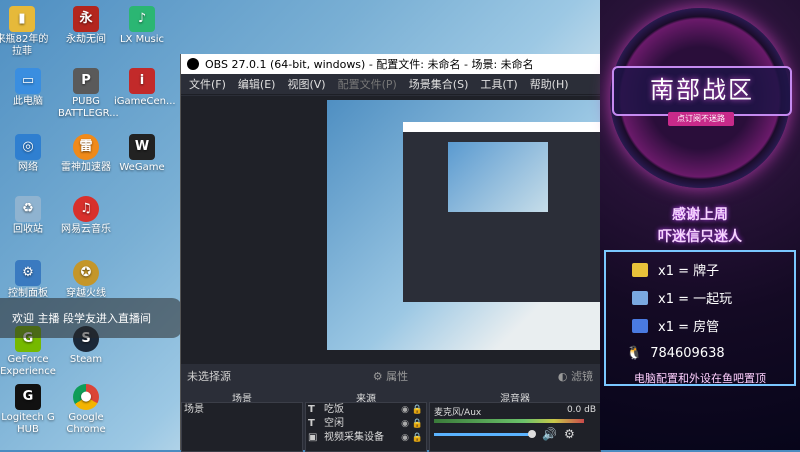 This screenshot has height=452, width=800. Describe the element at coordinates (86, 397) in the screenshot. I see `chrome-icon: ●` at that location.